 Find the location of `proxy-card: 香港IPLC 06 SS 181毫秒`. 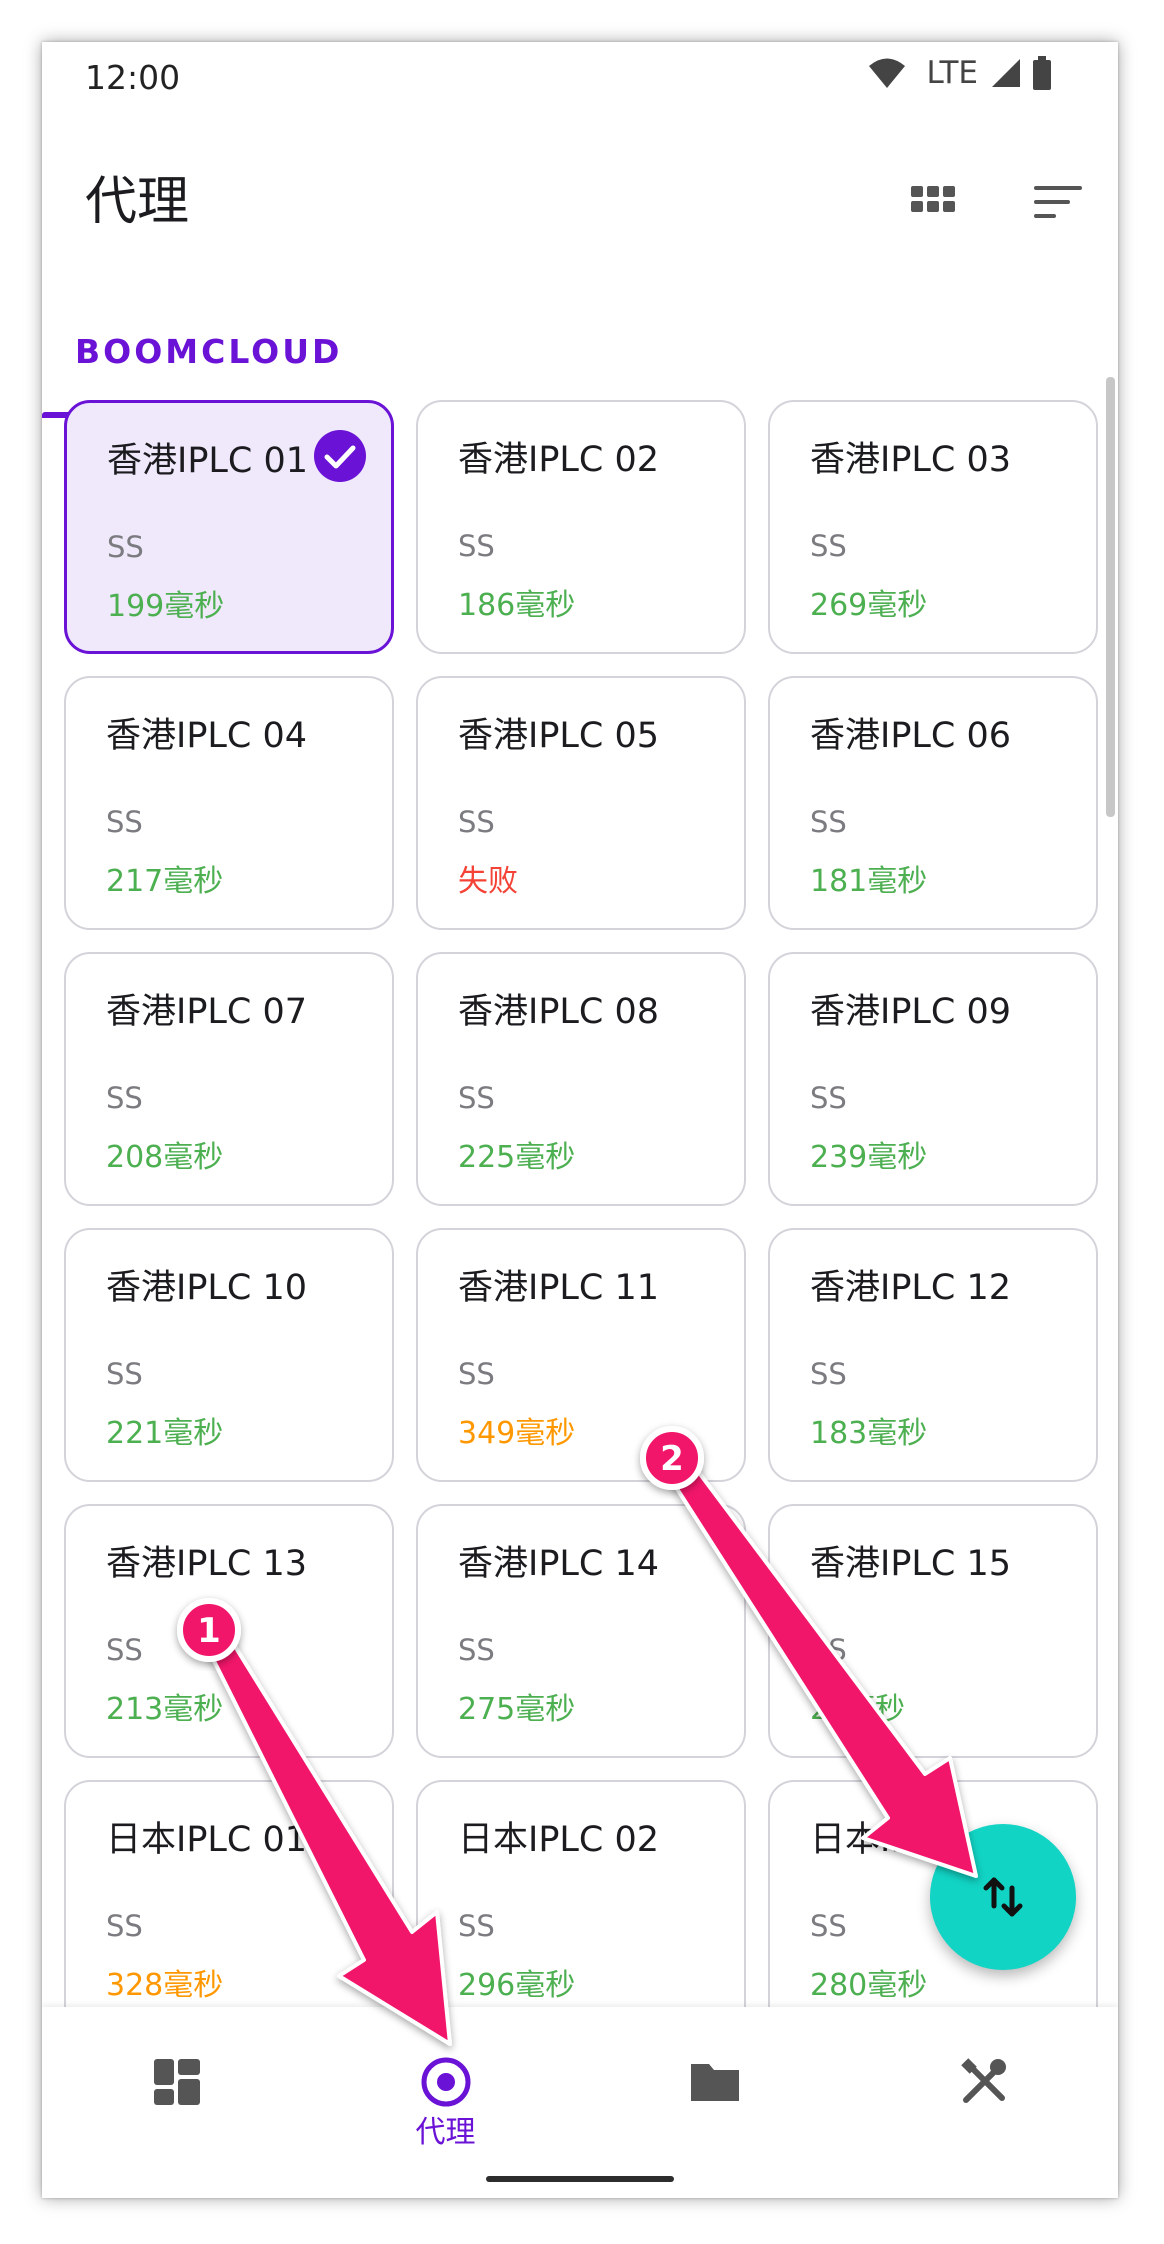

proxy-card: 香港IPLC 06 SS 181毫秒 is located at coordinates (933, 803).